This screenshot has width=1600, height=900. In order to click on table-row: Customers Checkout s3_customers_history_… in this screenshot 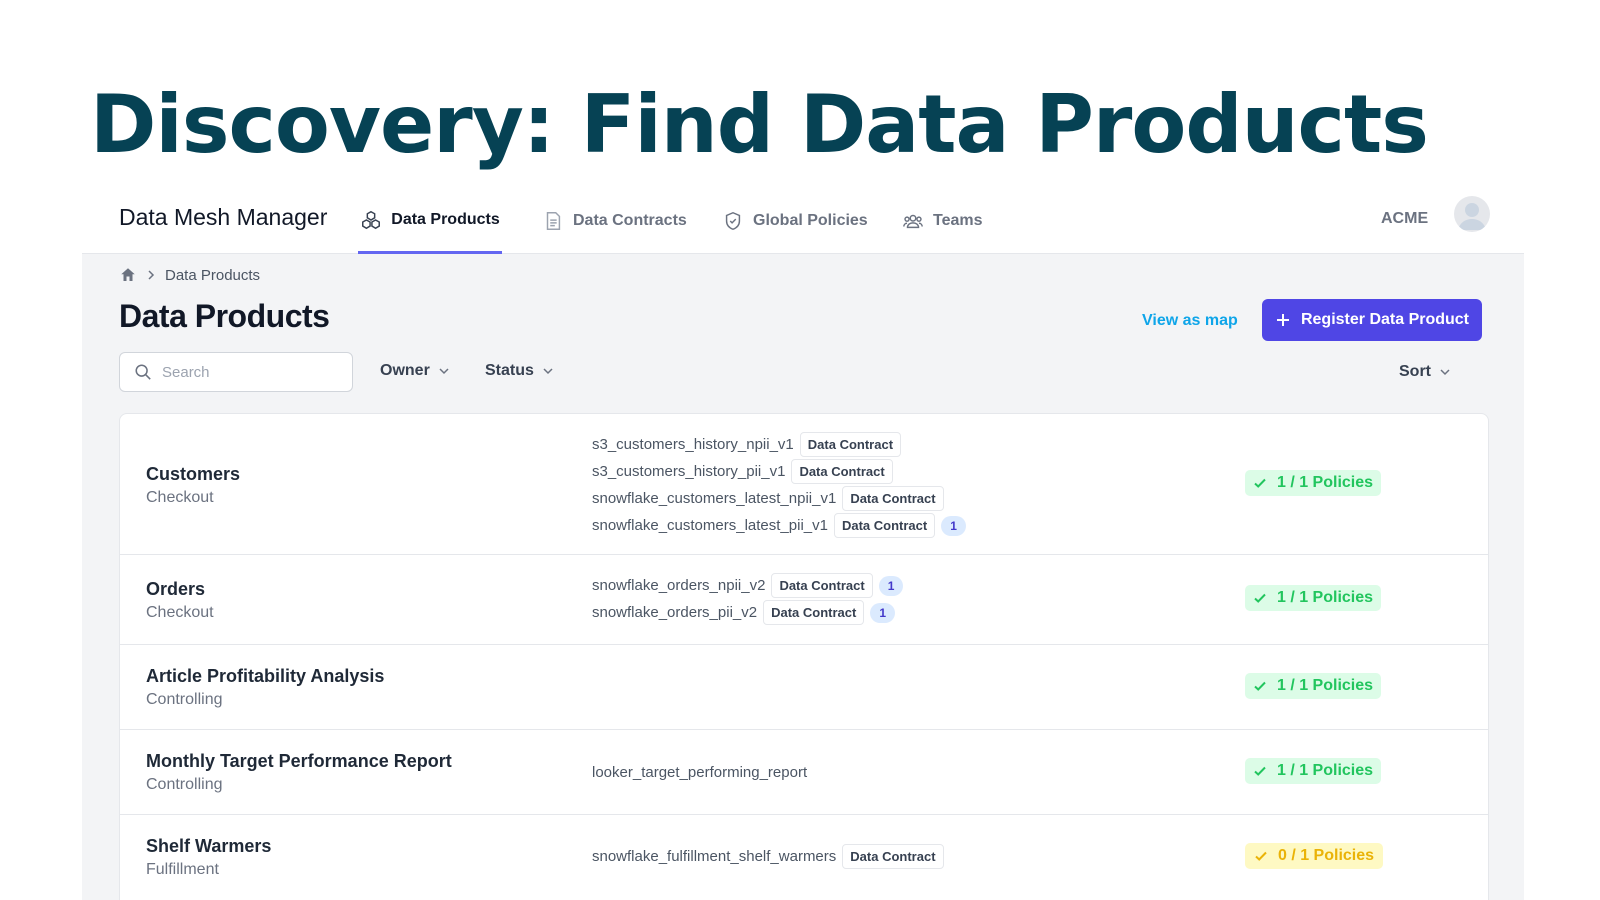, I will do `click(804, 484)`.